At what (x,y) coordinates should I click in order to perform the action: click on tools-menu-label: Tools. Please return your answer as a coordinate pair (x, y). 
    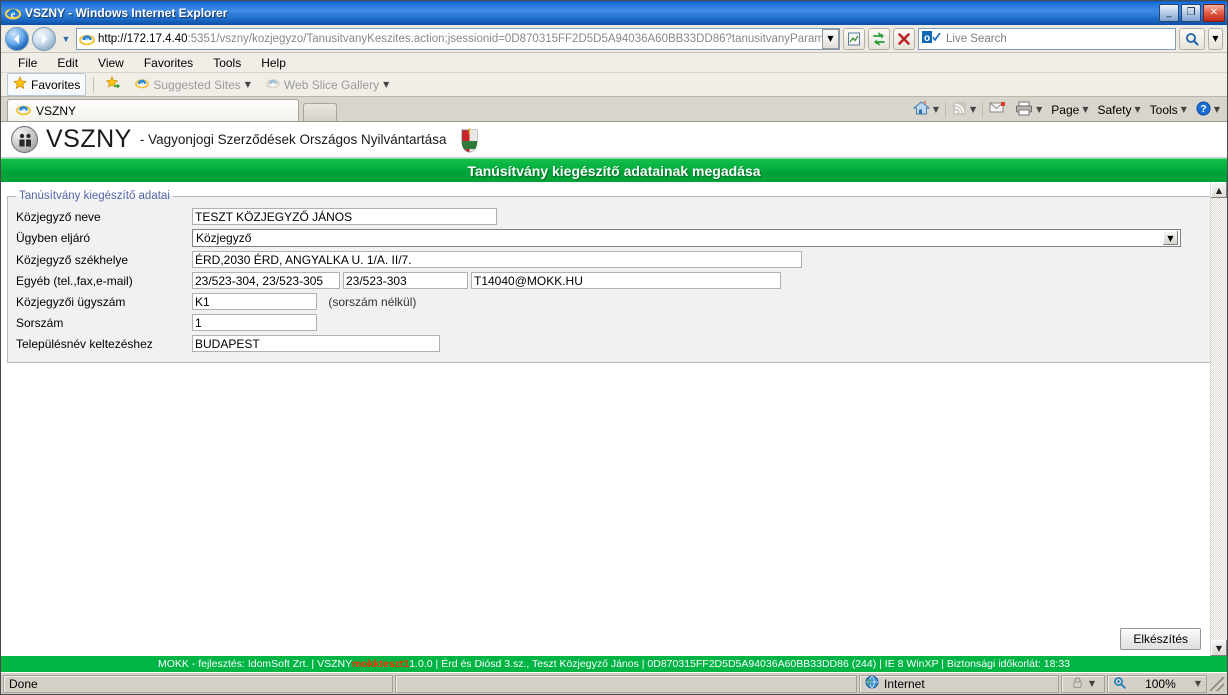
    Looking at the image, I should click on (1163, 109).